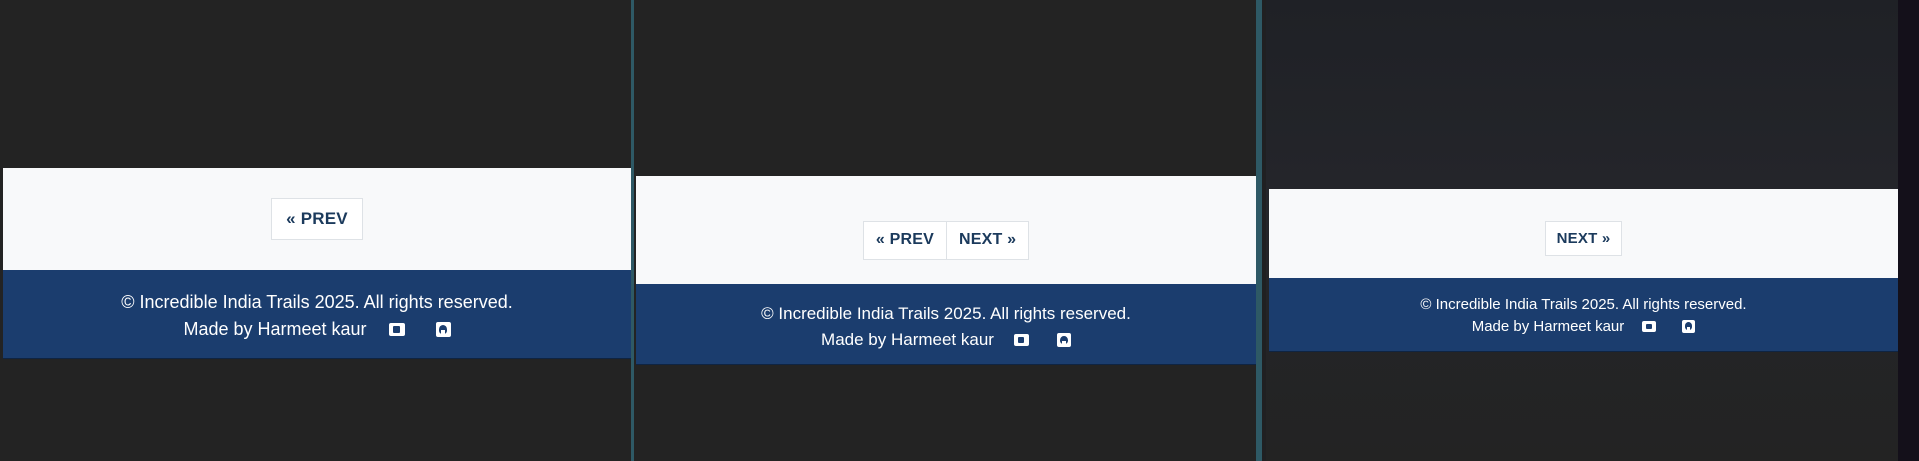 The width and height of the screenshot is (1919, 461). I want to click on pagination-buttons: « PREV NEXT », so click(946, 240).